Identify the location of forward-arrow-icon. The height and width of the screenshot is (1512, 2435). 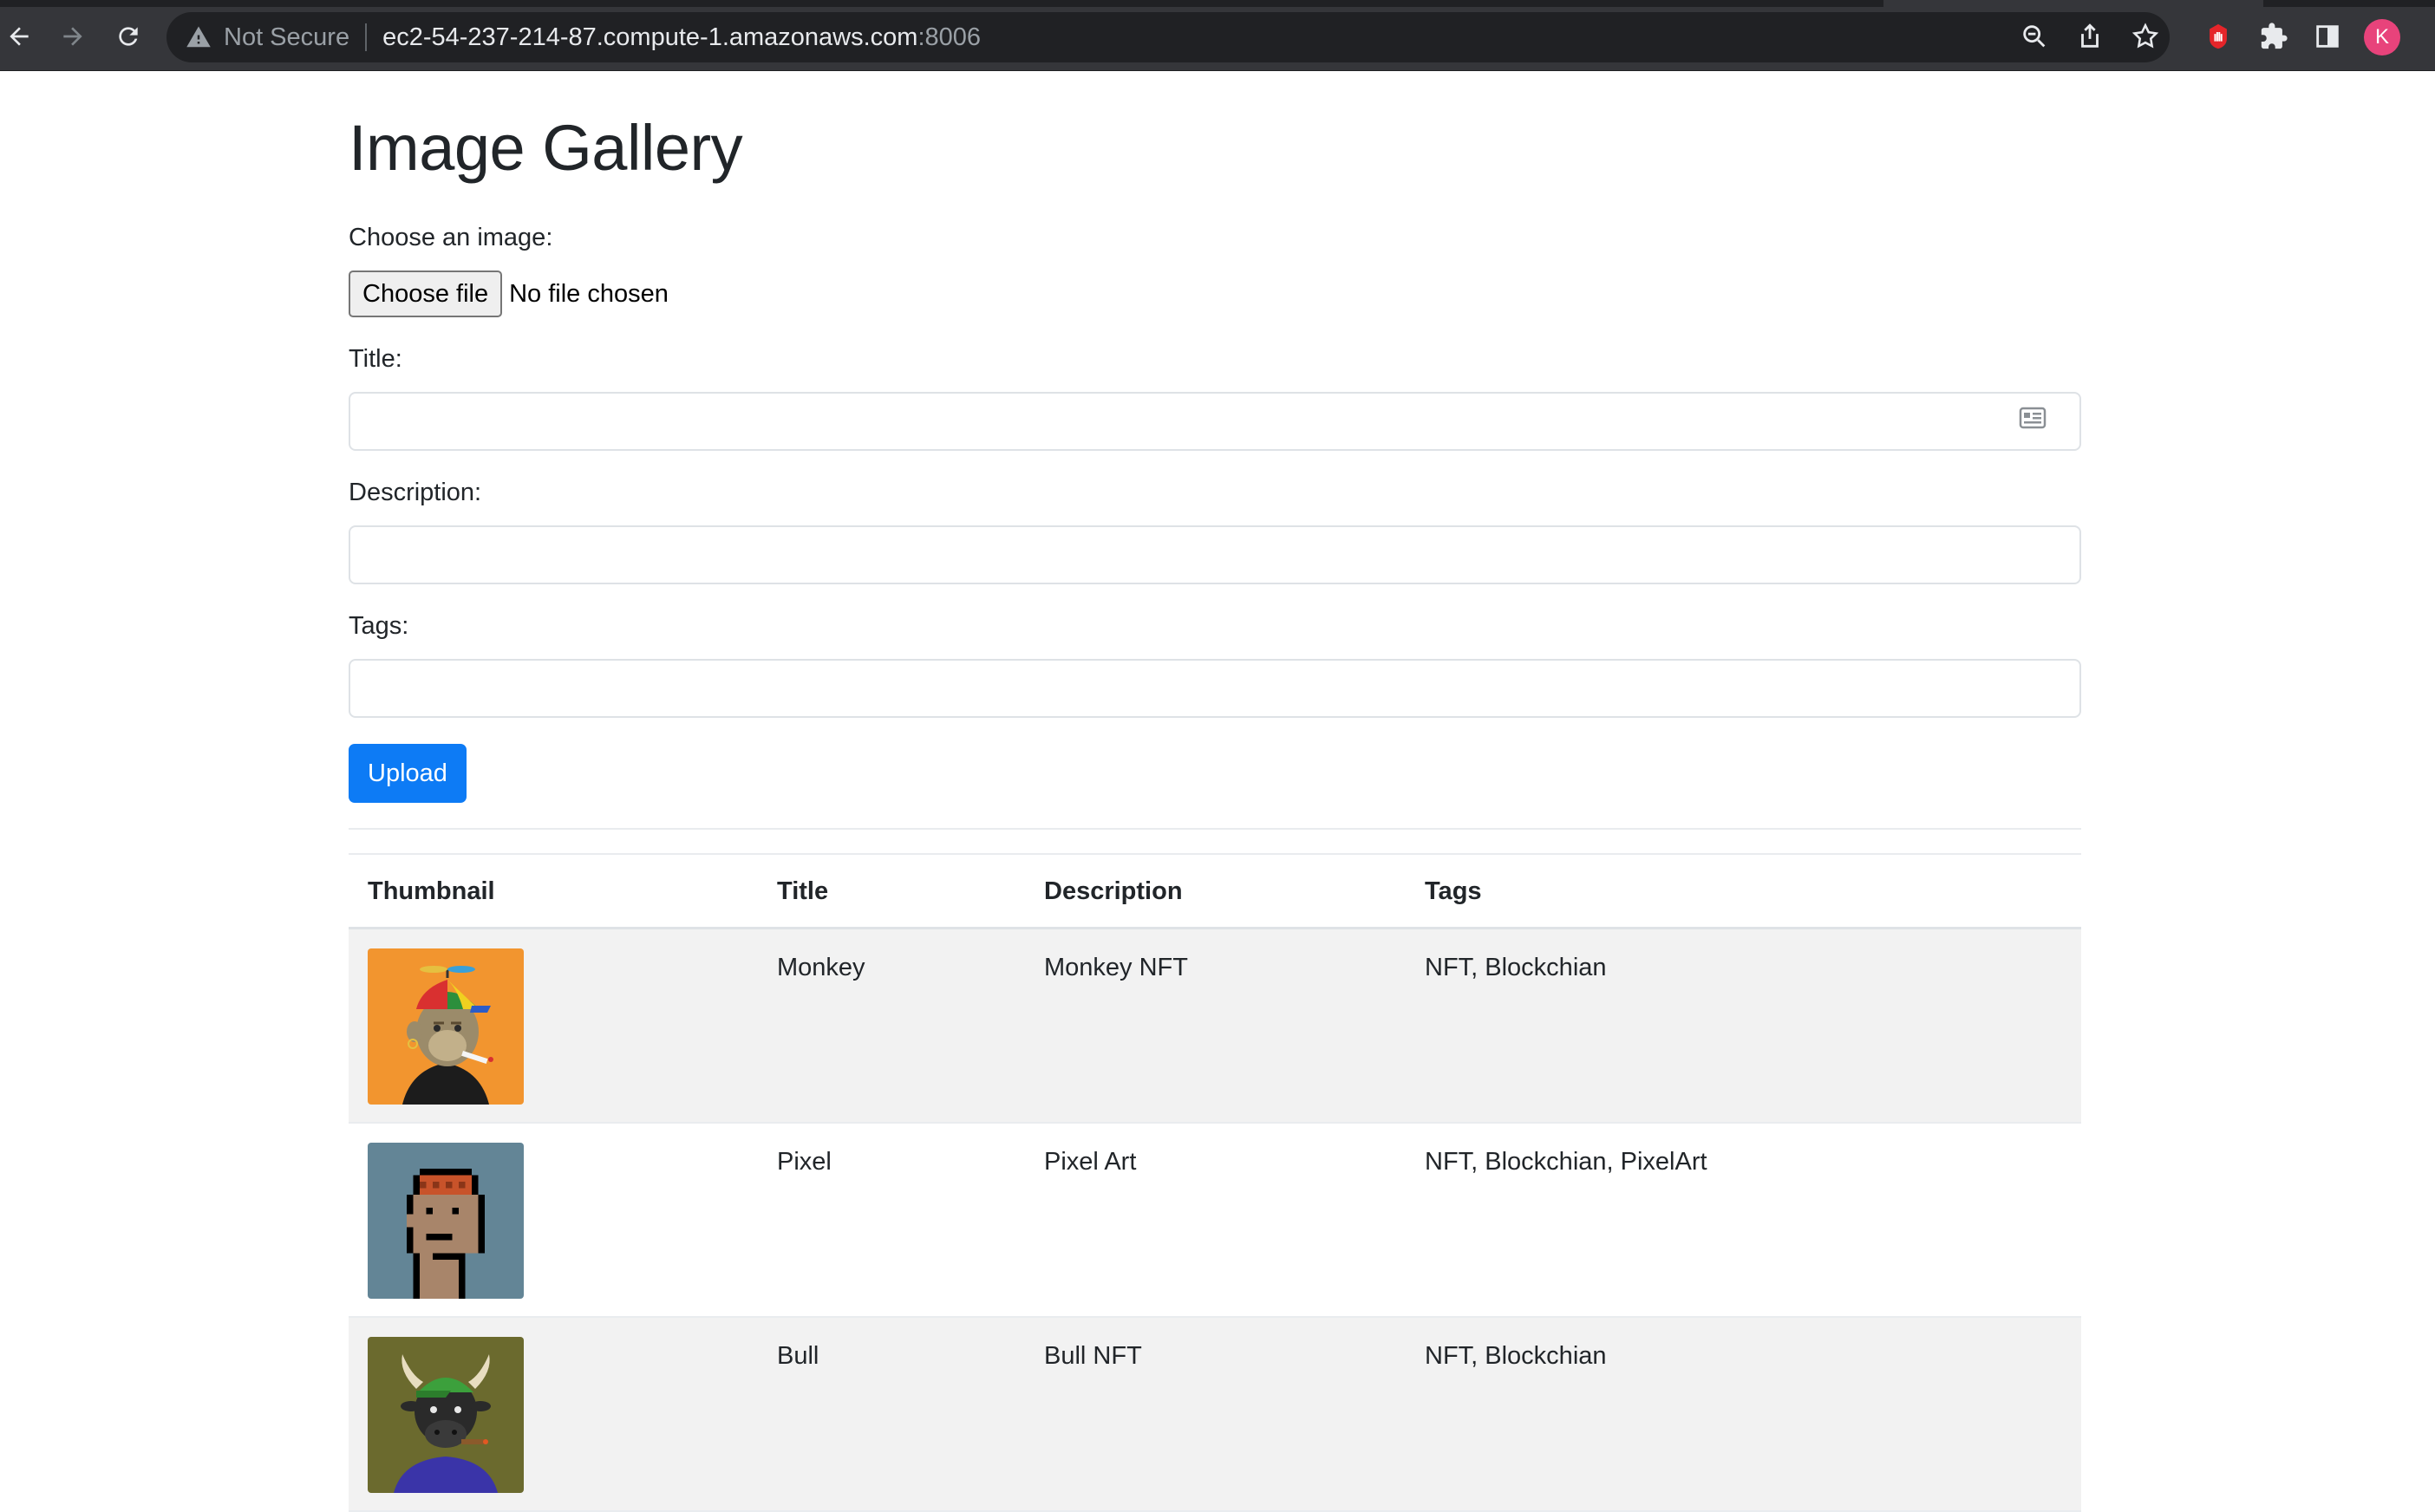
(72, 36).